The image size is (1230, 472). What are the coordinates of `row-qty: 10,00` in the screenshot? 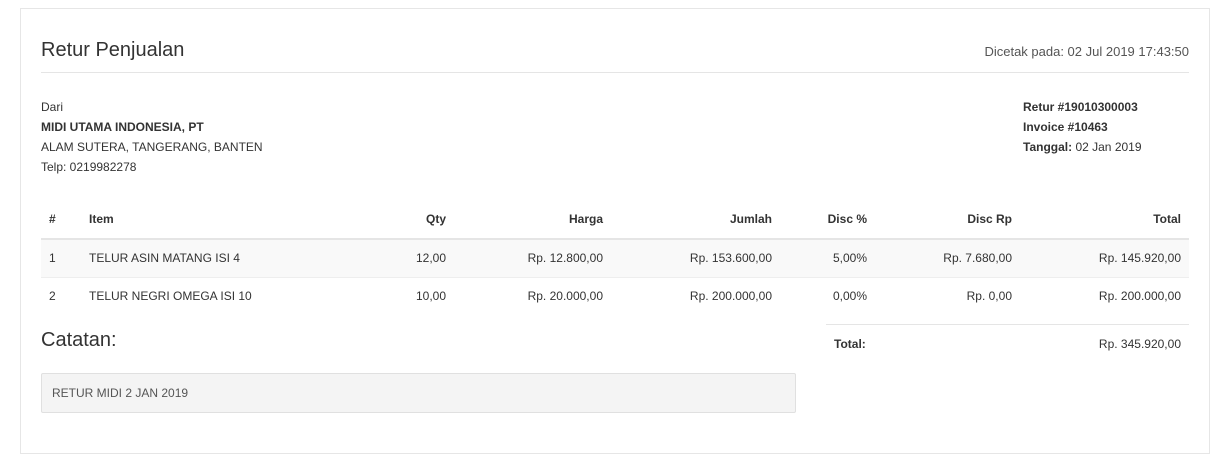 It's located at (387, 295).